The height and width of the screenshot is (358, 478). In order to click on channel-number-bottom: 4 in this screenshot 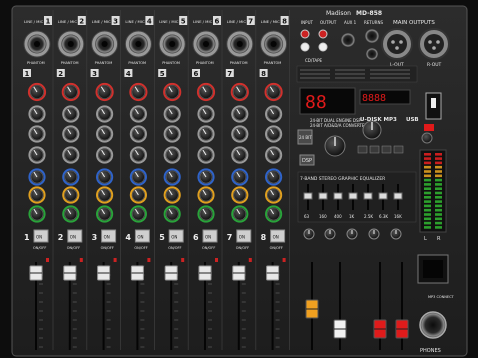, I will do `click(128, 237)`.